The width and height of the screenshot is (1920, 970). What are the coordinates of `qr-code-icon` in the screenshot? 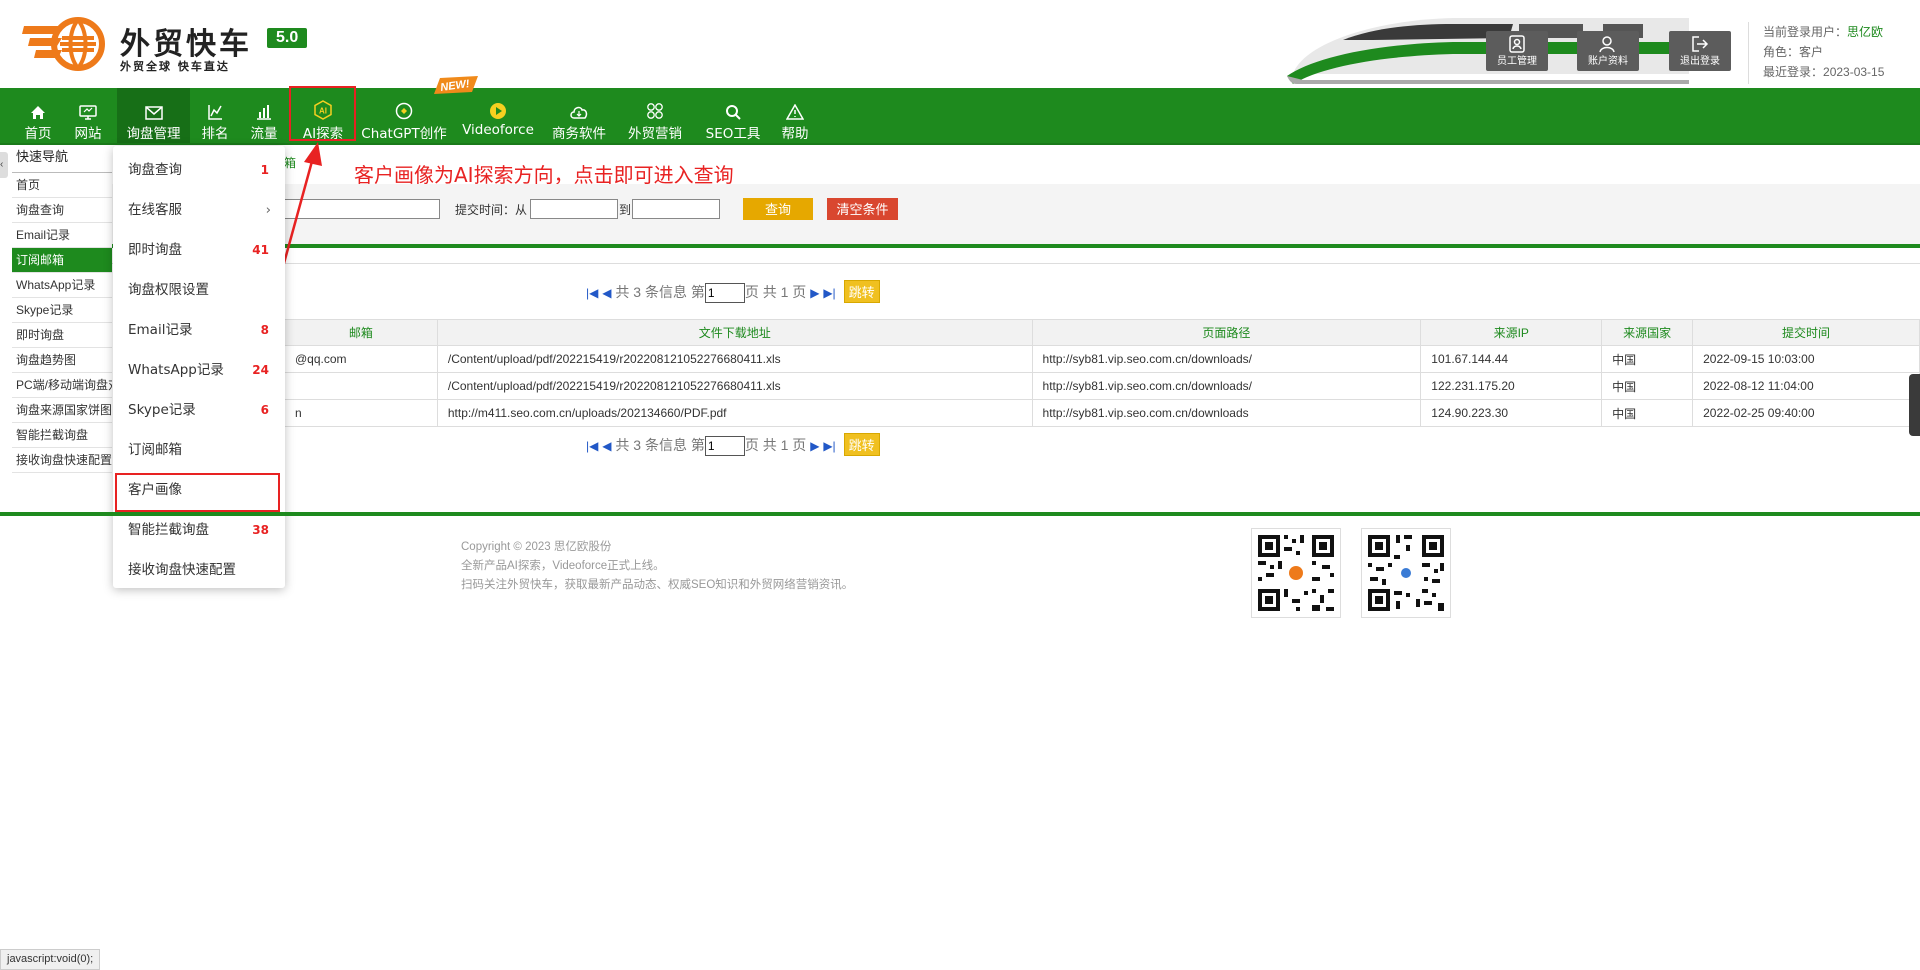 It's located at (1406, 573).